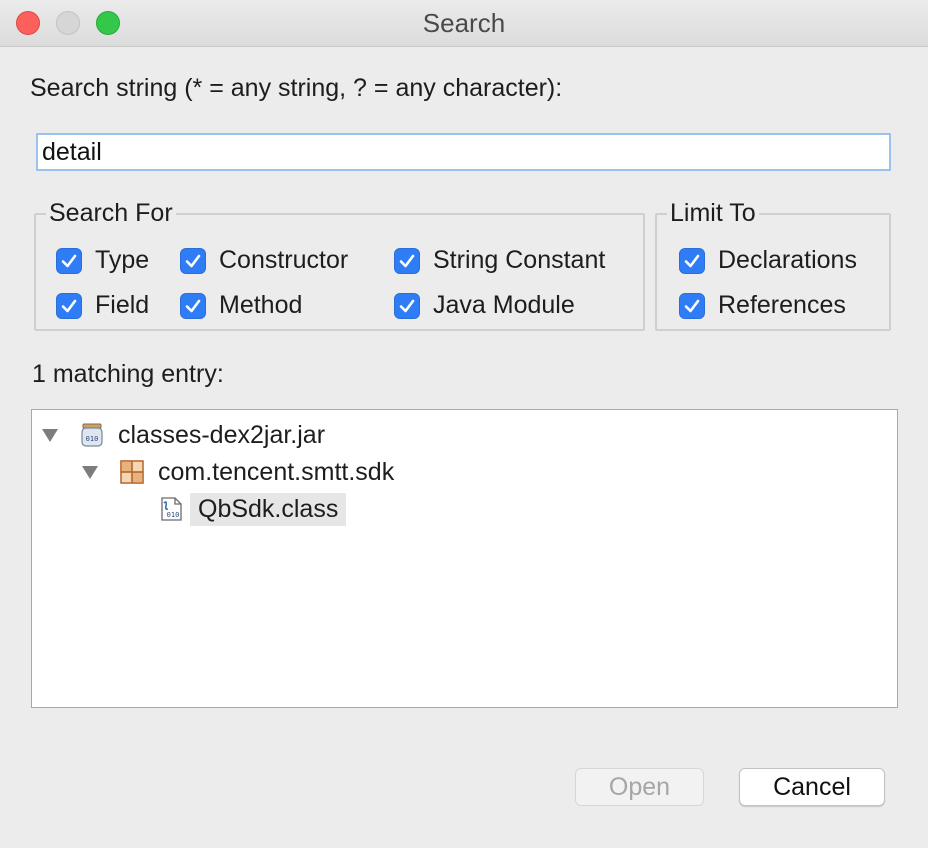 Image resolution: width=928 pixels, height=848 pixels. What do you see at coordinates (519, 260) in the screenshot?
I see `checkbox-label: String Constant` at bounding box center [519, 260].